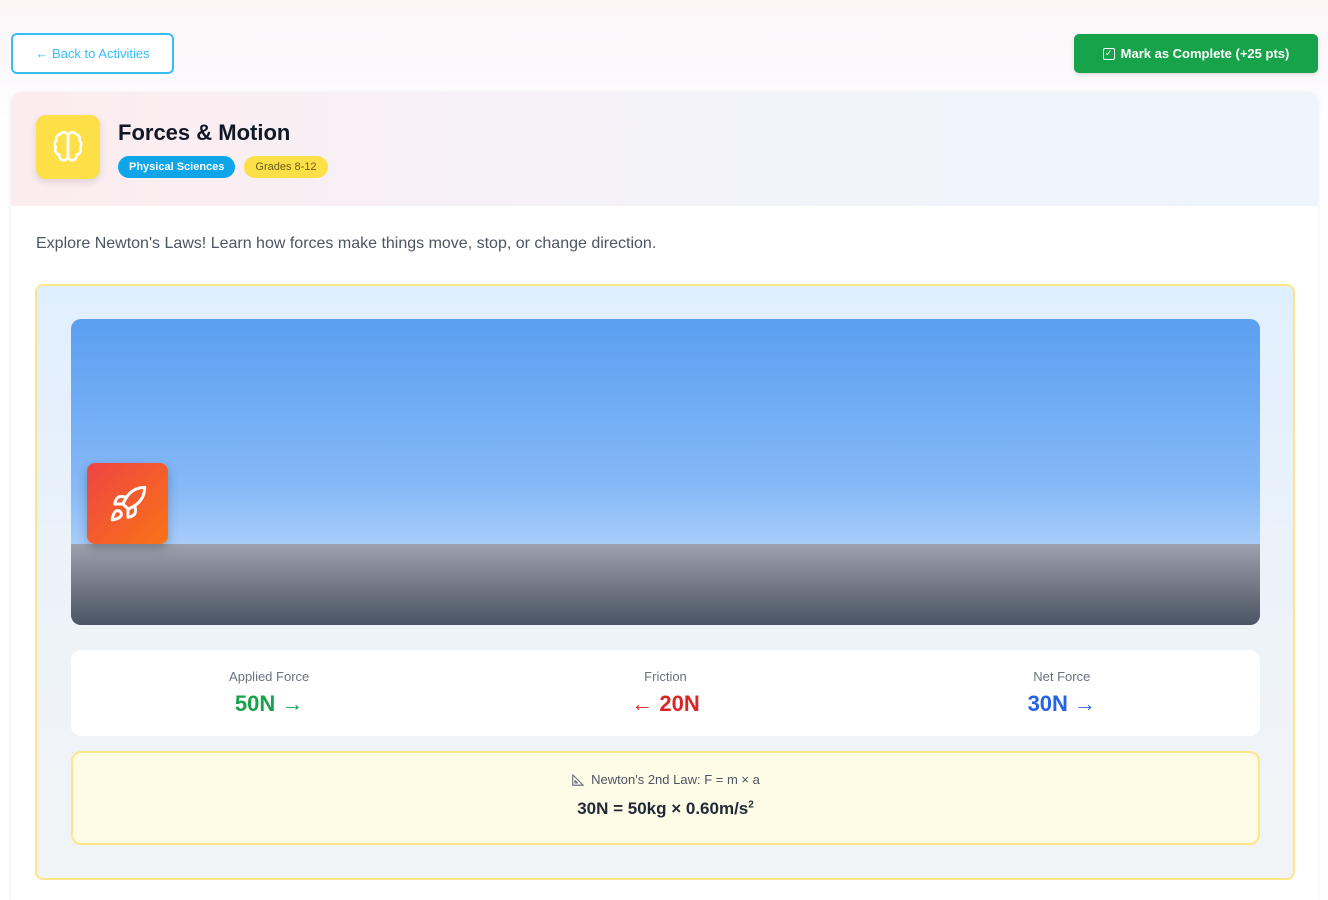  I want to click on law-title-text: Newton's 2nd Law: F = m × a, so click(675, 779).